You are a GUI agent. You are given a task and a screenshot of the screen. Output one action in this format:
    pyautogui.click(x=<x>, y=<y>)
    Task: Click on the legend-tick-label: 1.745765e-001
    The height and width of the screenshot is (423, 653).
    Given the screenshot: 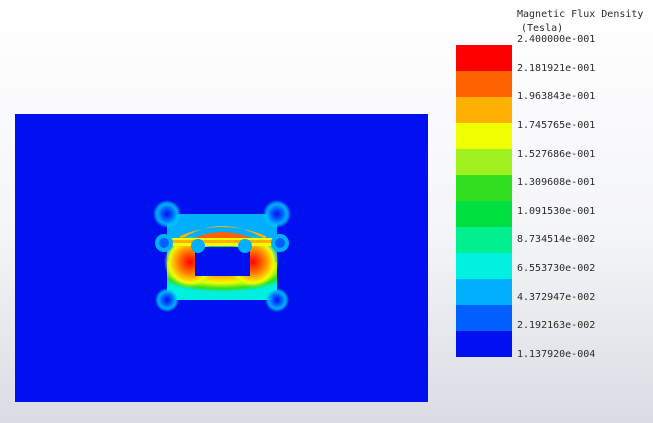 What is the action you would take?
    pyautogui.click(x=556, y=125)
    